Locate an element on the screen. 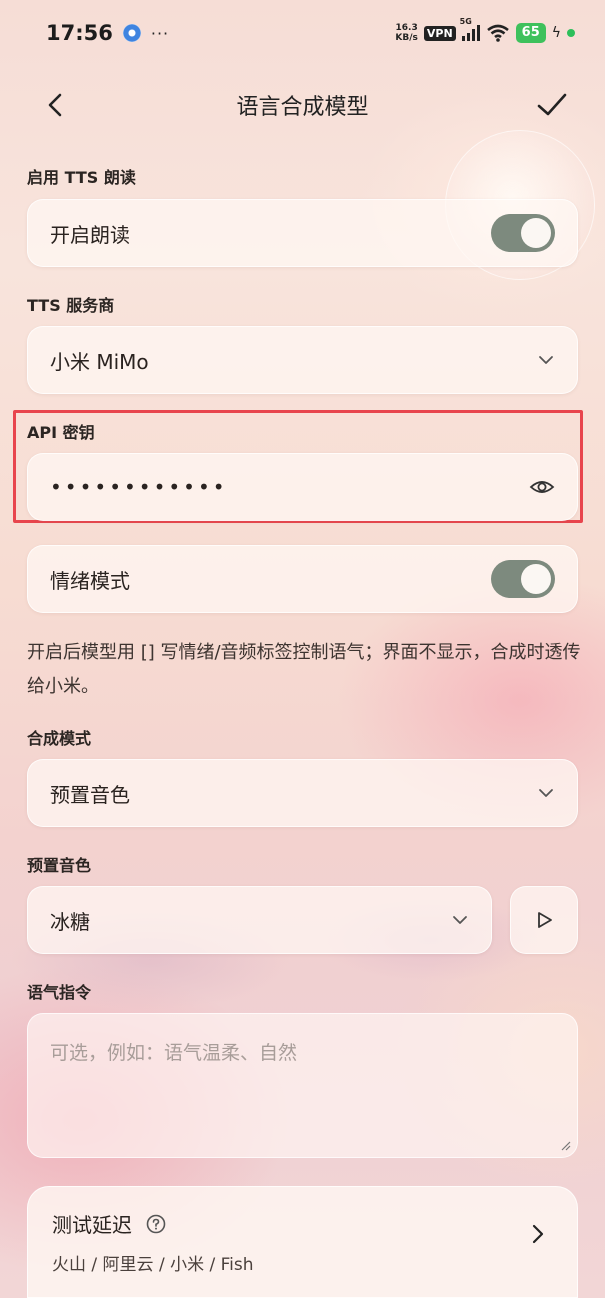  synthesis-mode-select: 预置音色 is located at coordinates (302, 793).